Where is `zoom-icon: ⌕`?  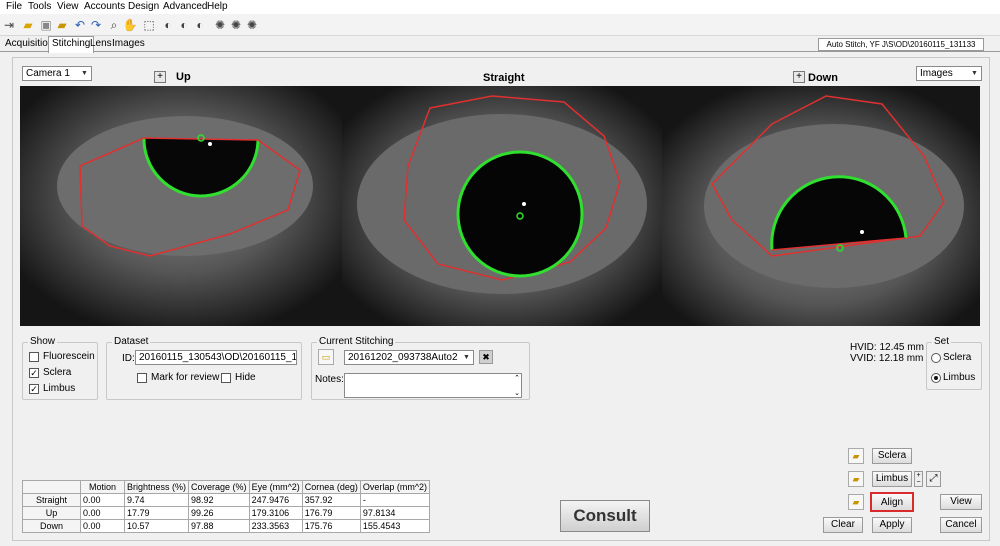 zoom-icon: ⌕ is located at coordinates (114, 25).